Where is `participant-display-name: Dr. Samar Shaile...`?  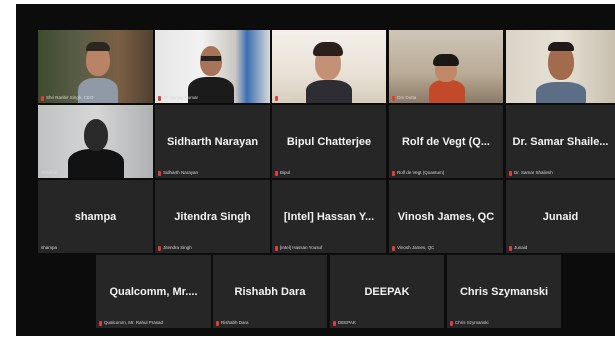
participant-display-name: Dr. Samar Shaile... is located at coordinates (560, 141).